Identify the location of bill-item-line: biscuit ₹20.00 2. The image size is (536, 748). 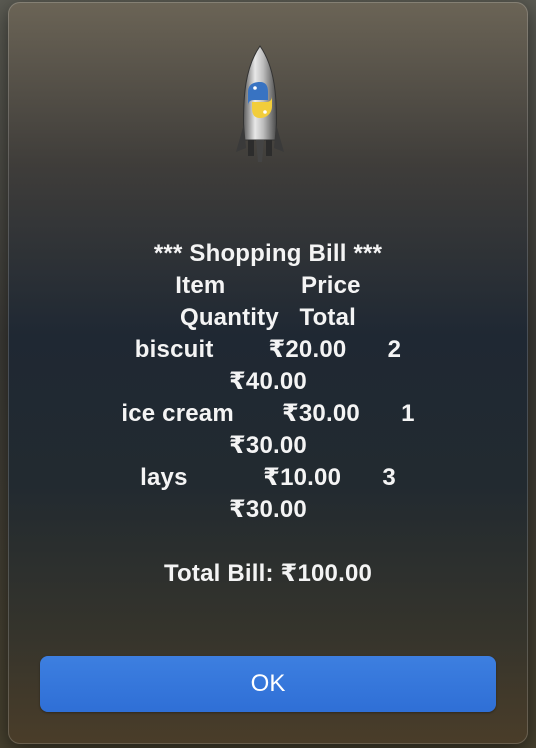
(268, 349).